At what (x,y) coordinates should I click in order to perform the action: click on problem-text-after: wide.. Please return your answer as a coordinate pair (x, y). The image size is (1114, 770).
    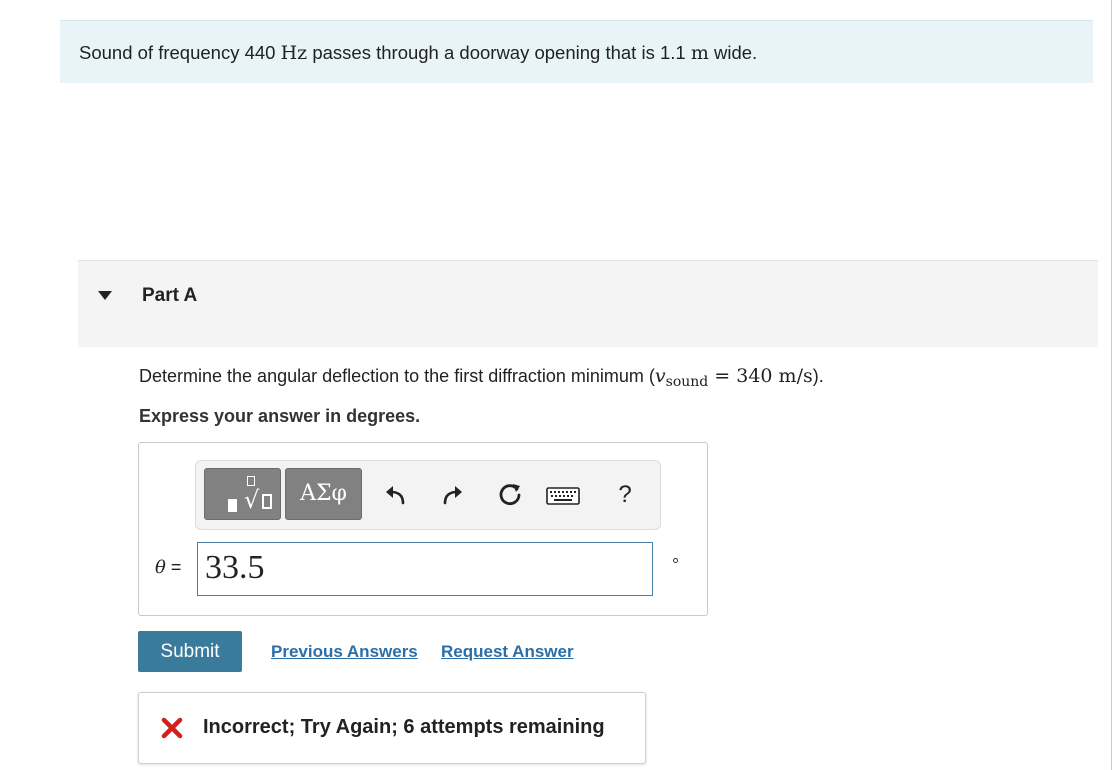
    Looking at the image, I should click on (733, 52).